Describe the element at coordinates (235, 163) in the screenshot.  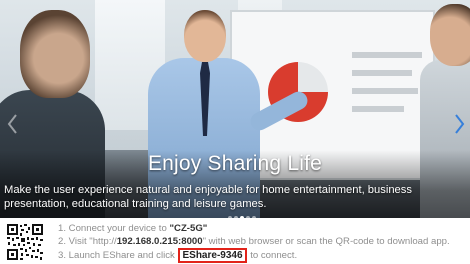
I see `hero-title: Enjoy Sharing Life` at that location.